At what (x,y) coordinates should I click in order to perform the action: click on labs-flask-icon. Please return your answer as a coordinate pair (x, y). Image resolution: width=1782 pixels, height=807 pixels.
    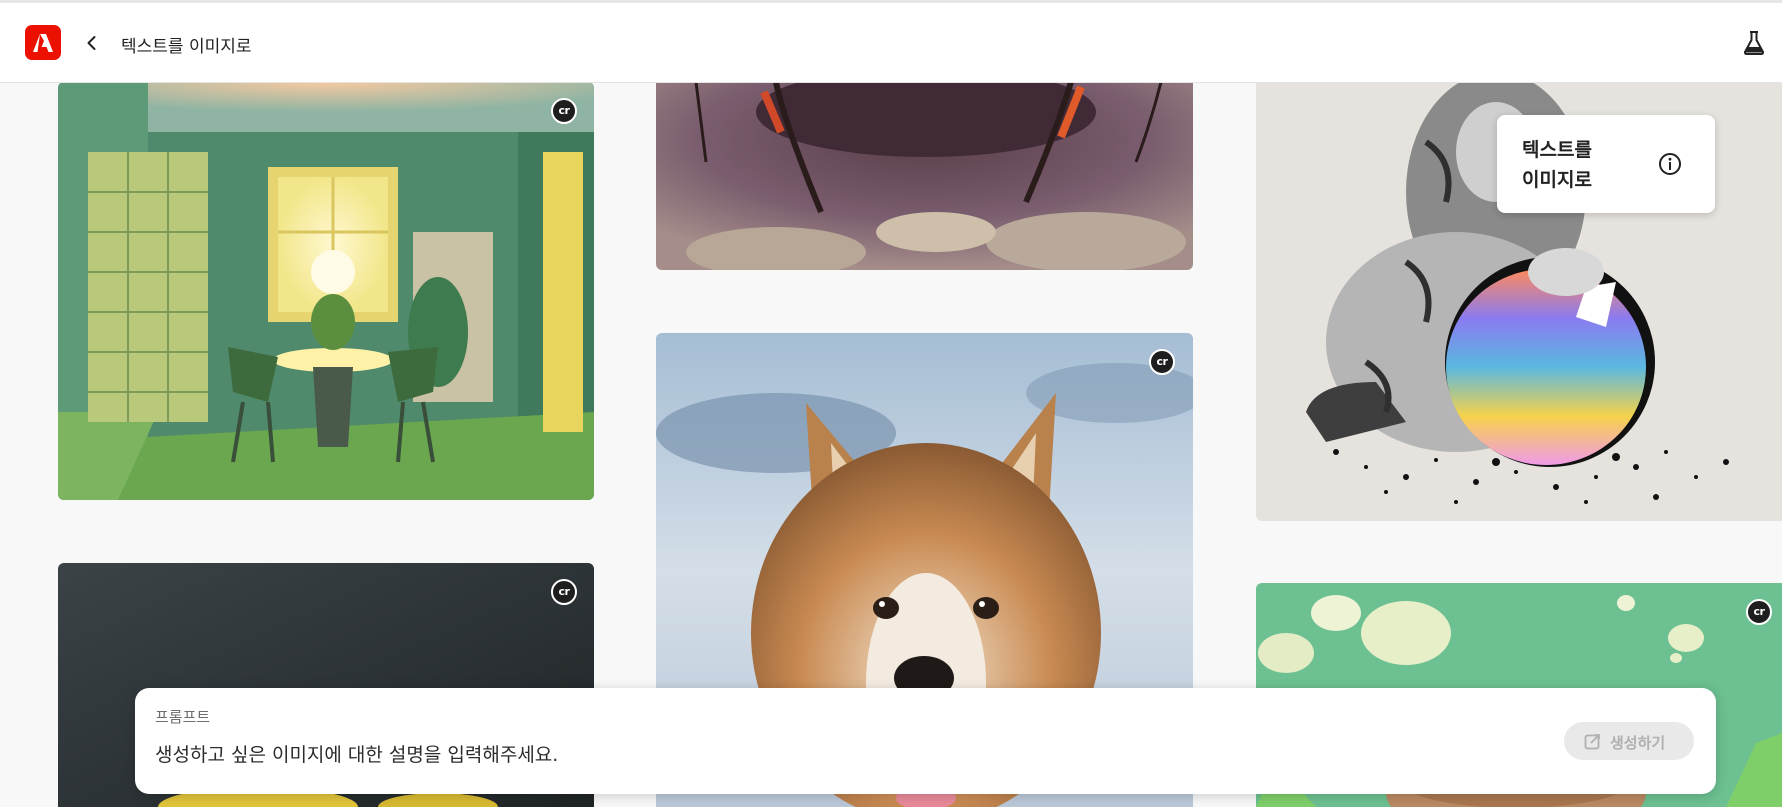
    Looking at the image, I should click on (1754, 43).